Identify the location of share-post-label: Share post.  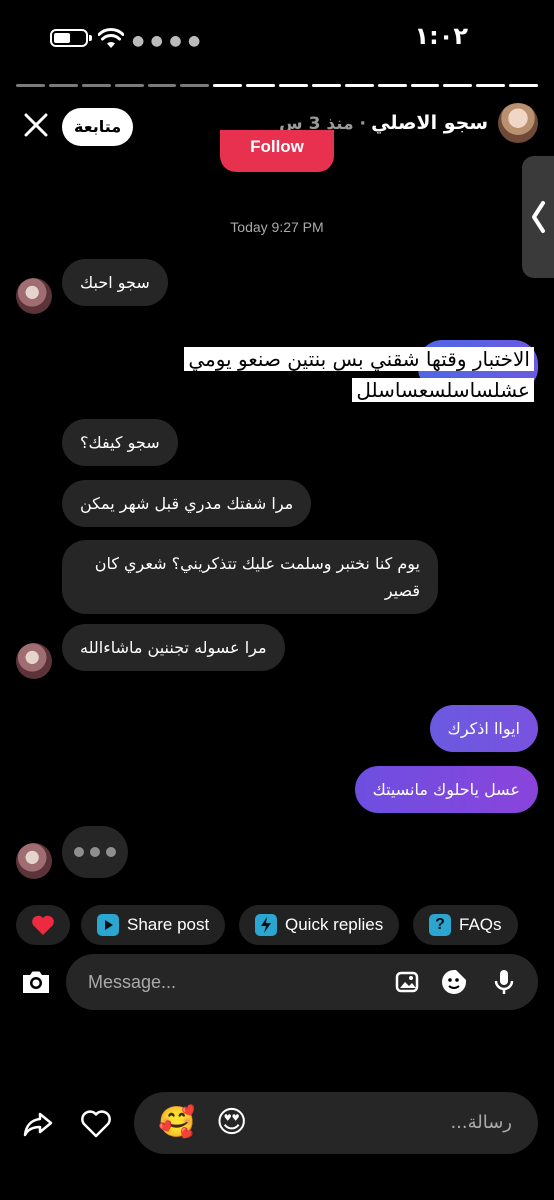
(168, 924).